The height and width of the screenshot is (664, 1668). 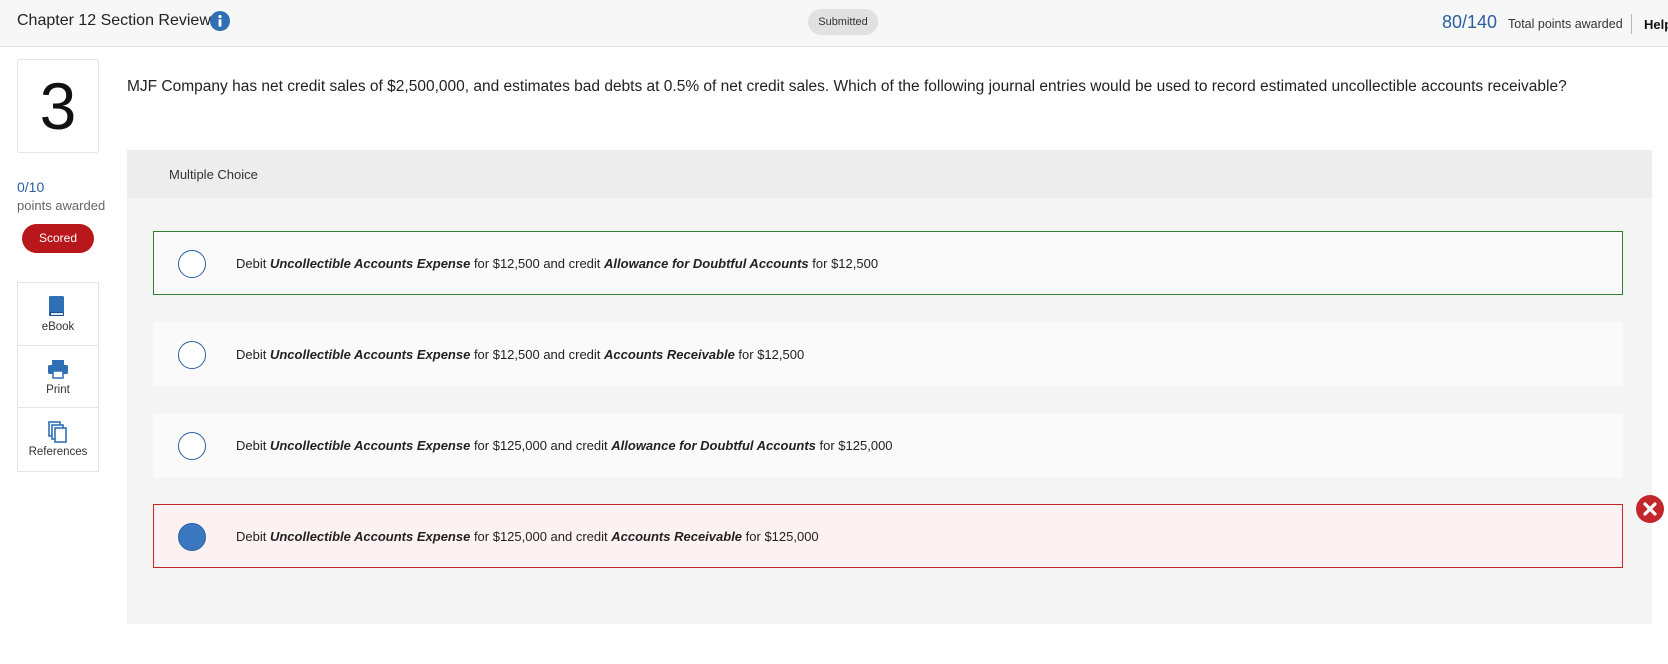 I want to click on question-points-value: 0/10, so click(x=31, y=187).